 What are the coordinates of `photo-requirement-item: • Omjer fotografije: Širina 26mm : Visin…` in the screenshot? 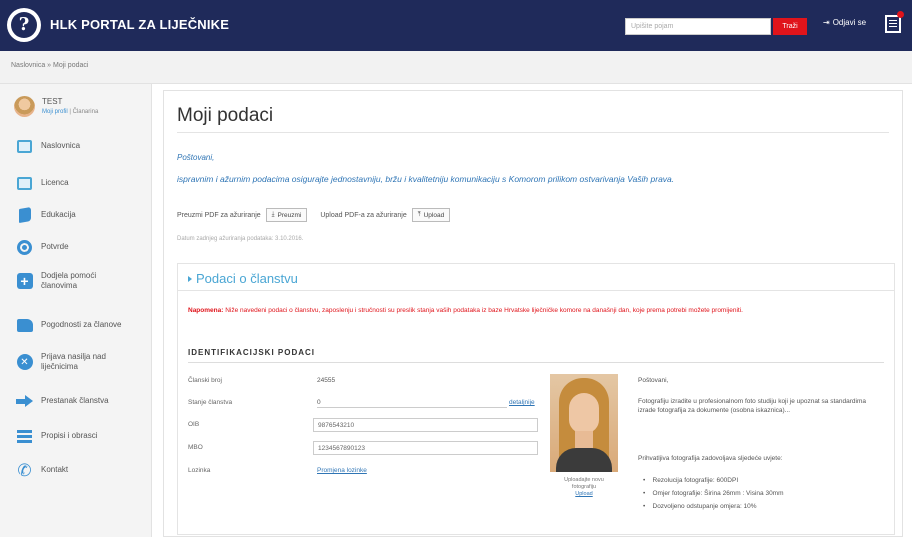 It's located at (713, 493).